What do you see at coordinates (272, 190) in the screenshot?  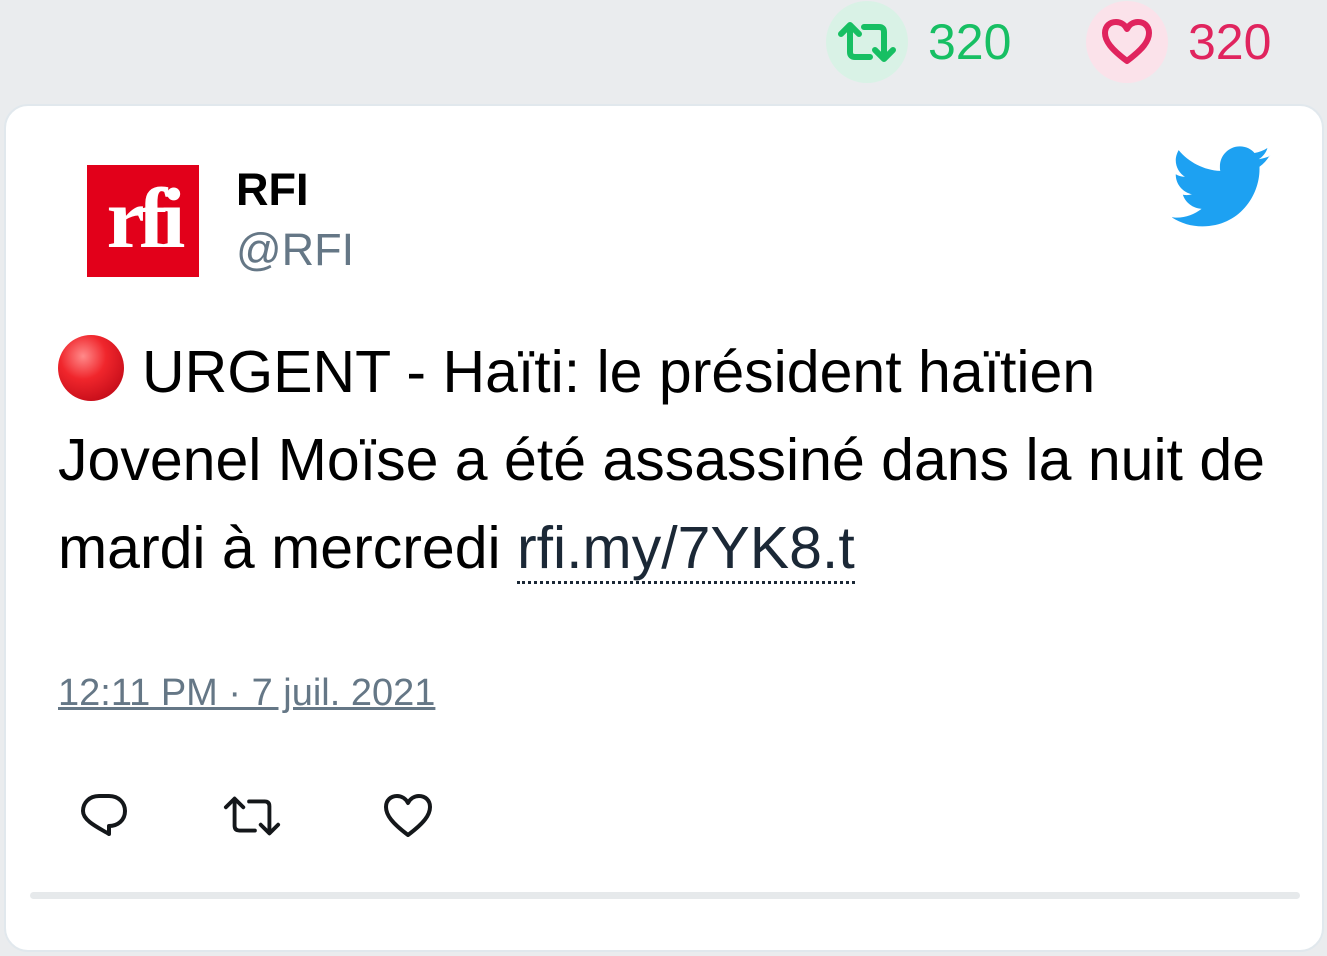 I see `author-name: RFI` at bounding box center [272, 190].